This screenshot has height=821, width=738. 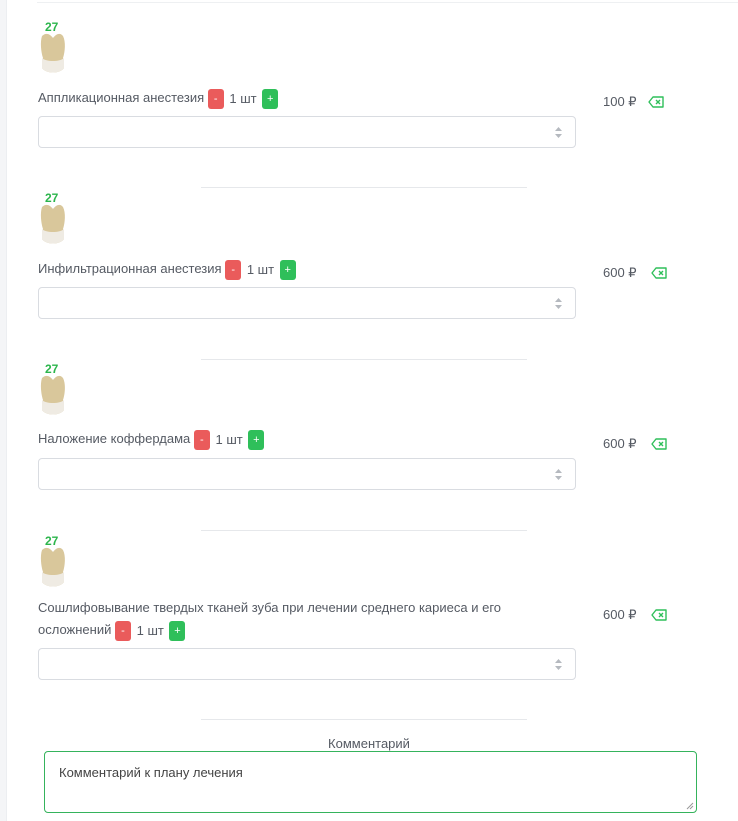 What do you see at coordinates (387, 2) in the screenshot?
I see `top-divider` at bounding box center [387, 2].